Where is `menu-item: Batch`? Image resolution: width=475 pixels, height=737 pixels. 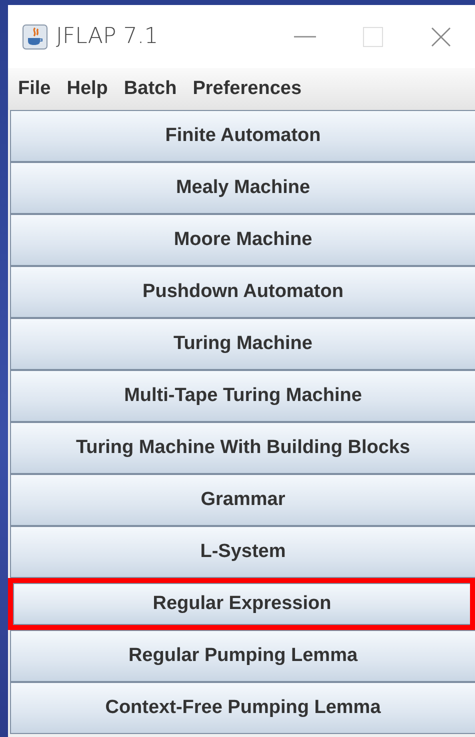 menu-item: Batch is located at coordinates (150, 89).